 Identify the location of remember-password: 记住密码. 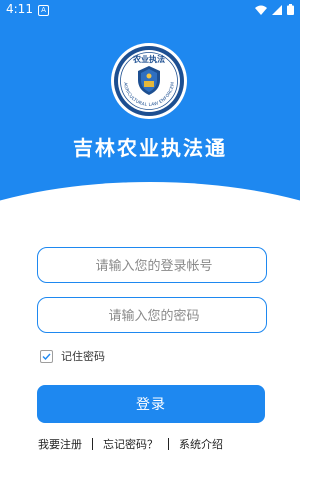
(72, 356).